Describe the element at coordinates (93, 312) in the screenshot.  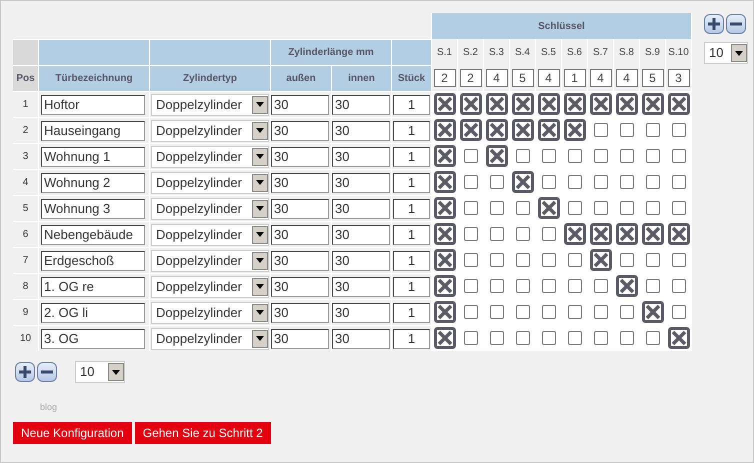
I see `door-name-field: 2. OG li` at that location.